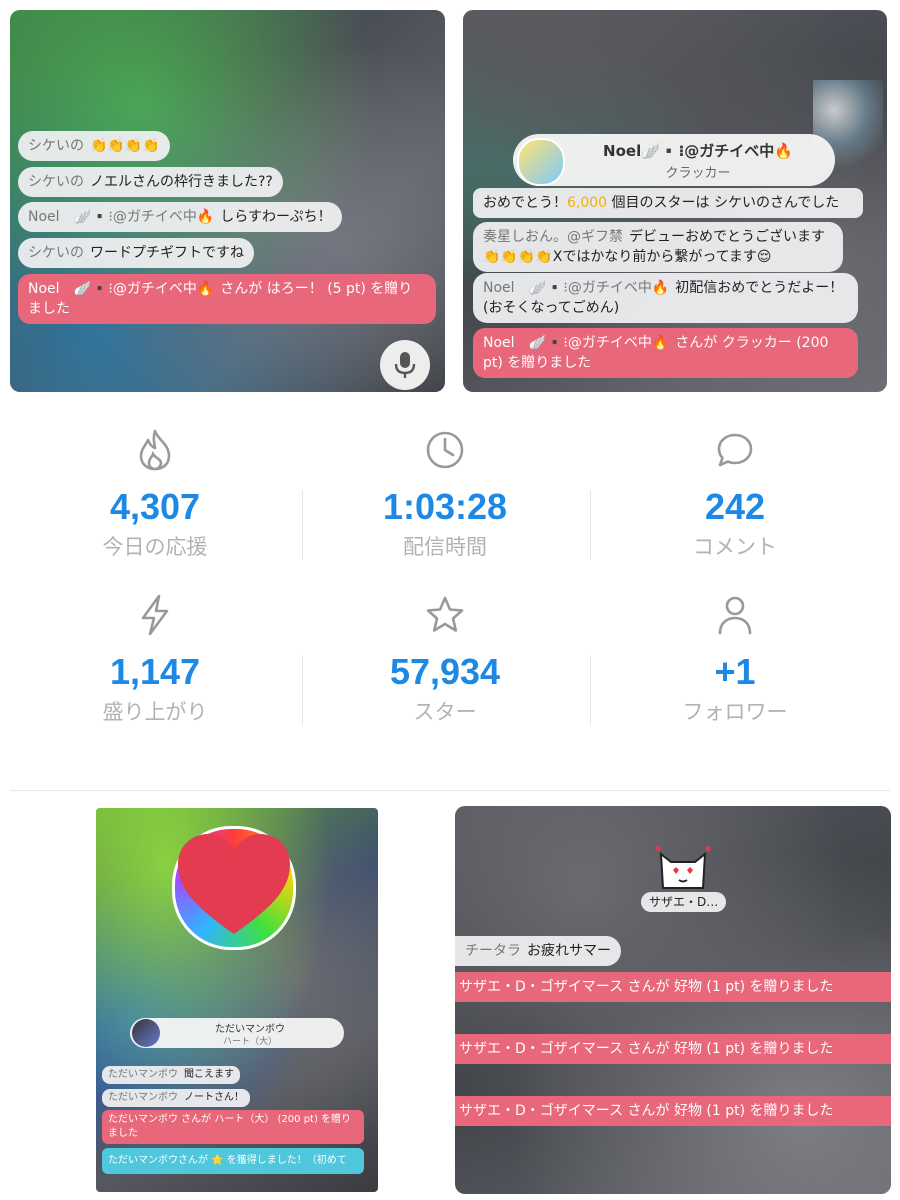 This screenshot has width=900, height=1200. I want to click on gift-card: ただいマンボウ ハート（大）, so click(237, 1033).